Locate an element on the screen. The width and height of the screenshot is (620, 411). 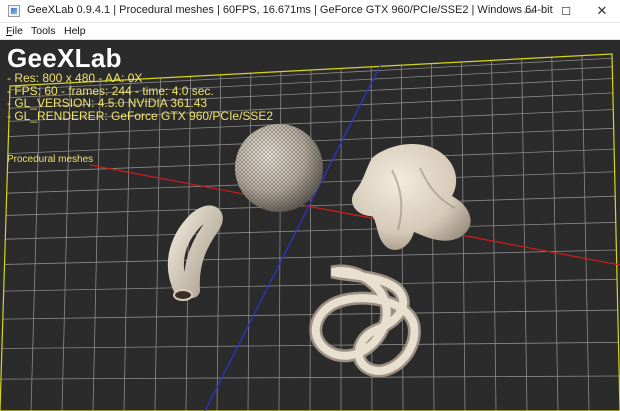
menu-tools: Tools is located at coordinates (43, 31).